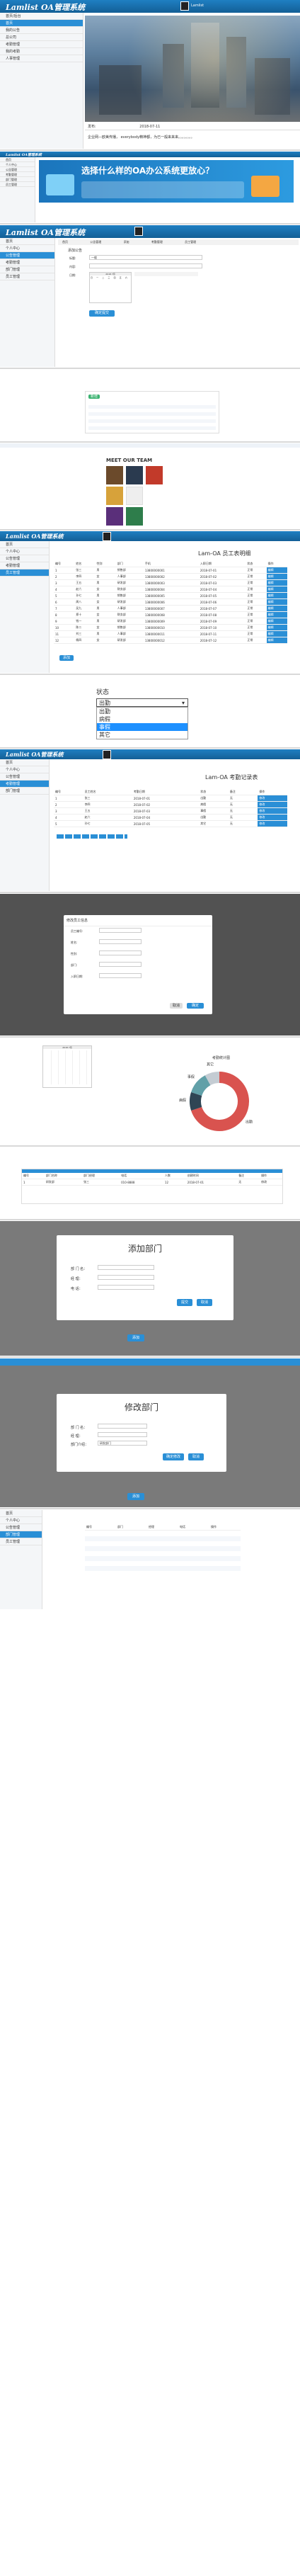 Image resolution: width=300 pixels, height=2576 pixels. Describe the element at coordinates (17, 159) in the screenshot. I see `sidebar-item-home: 首页` at that location.